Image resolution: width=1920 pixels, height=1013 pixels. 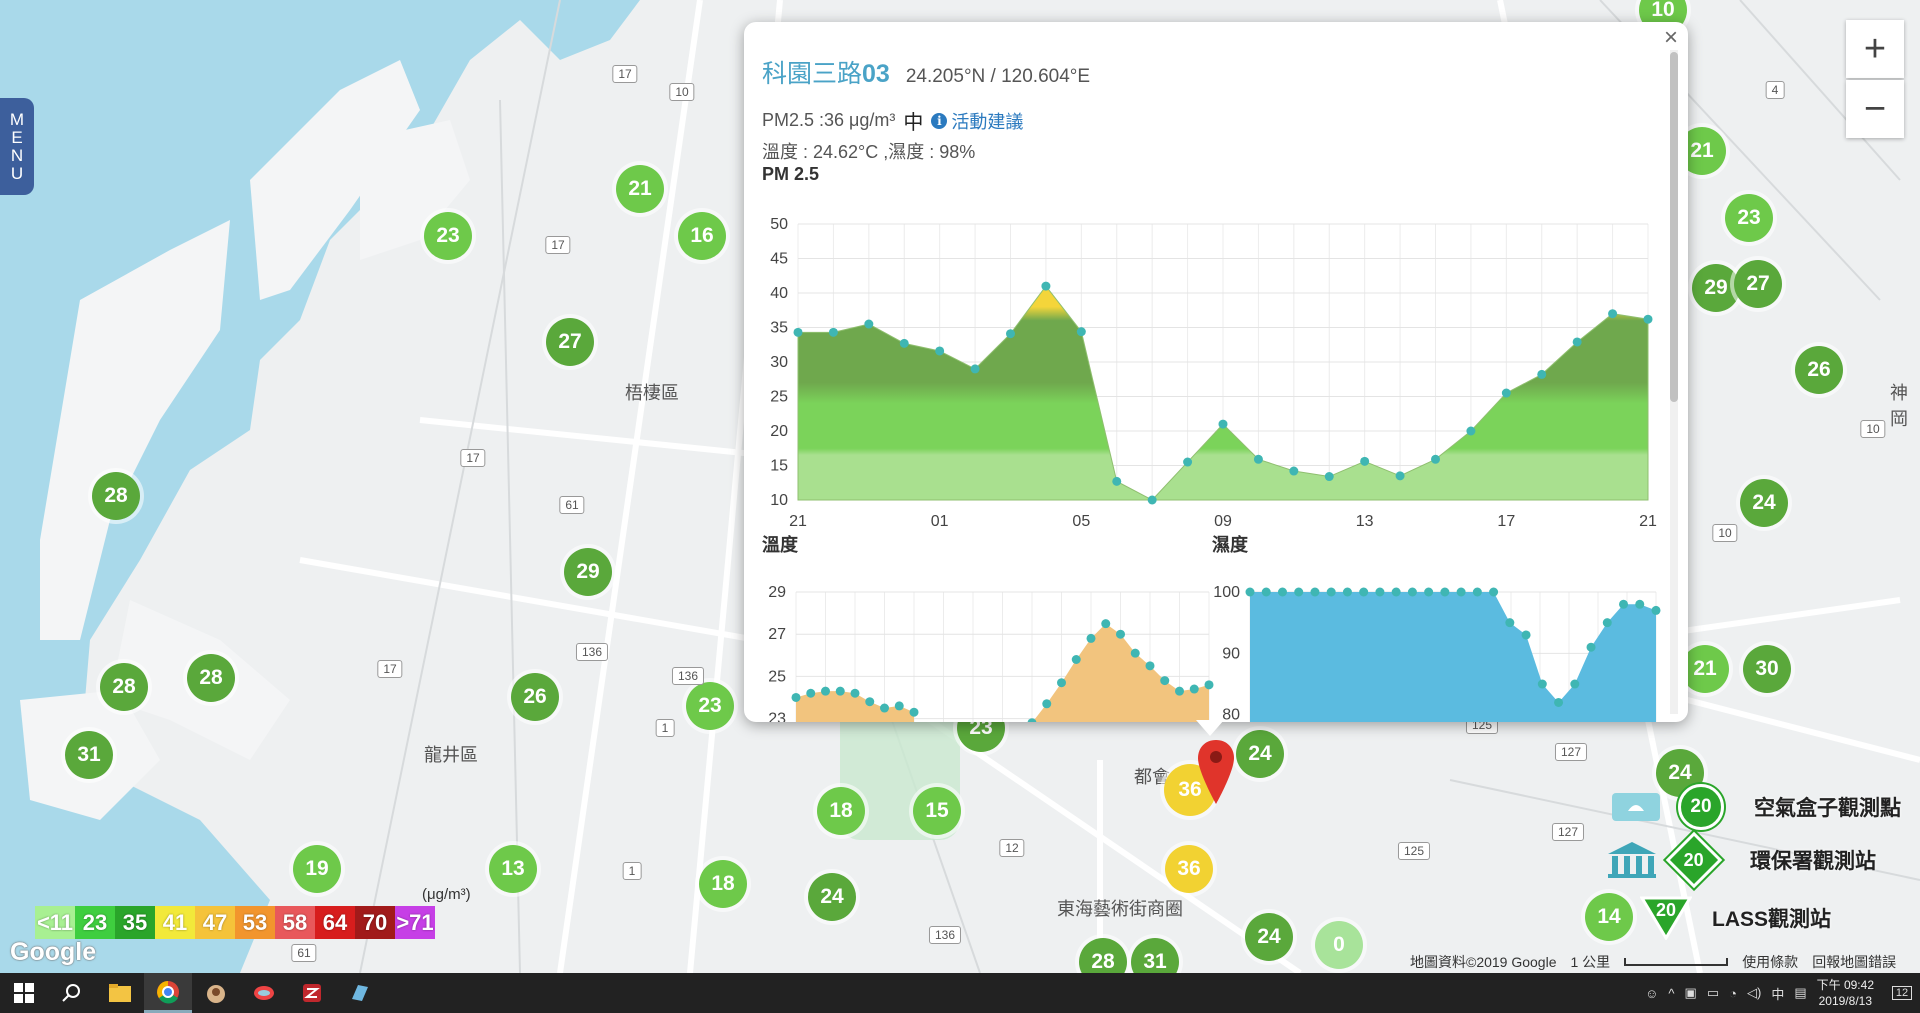 What do you see at coordinates (829, 120) in the screenshot?
I see `pm-reading: PM2.5 :36 μg/m³` at bounding box center [829, 120].